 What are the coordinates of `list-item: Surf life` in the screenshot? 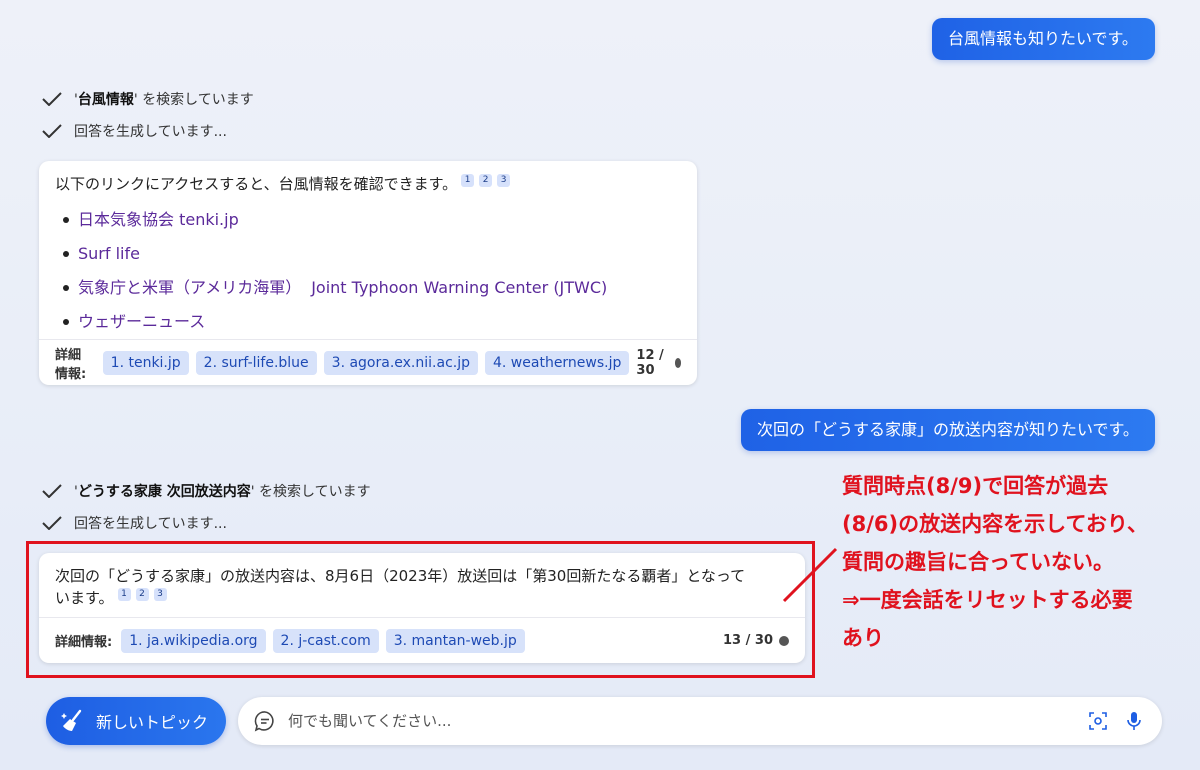 It's located at (368, 254).